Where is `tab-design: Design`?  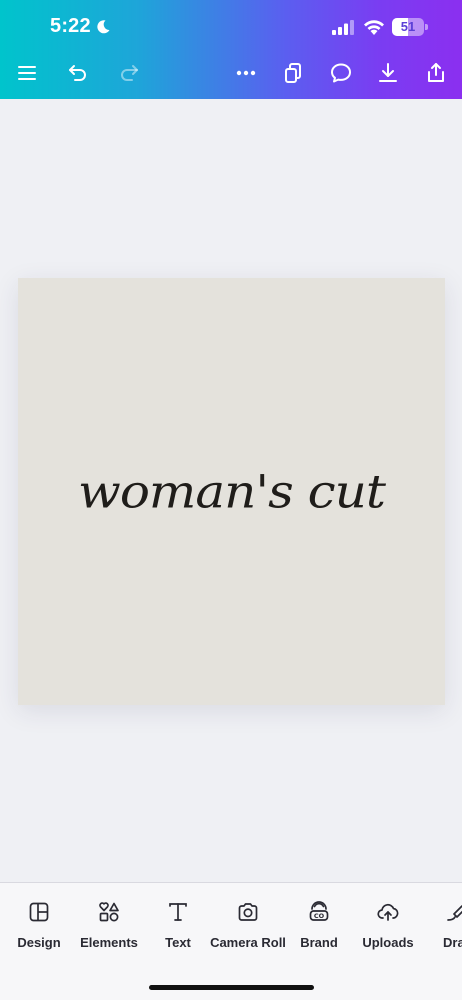
tab-design: Design is located at coordinates (39, 923).